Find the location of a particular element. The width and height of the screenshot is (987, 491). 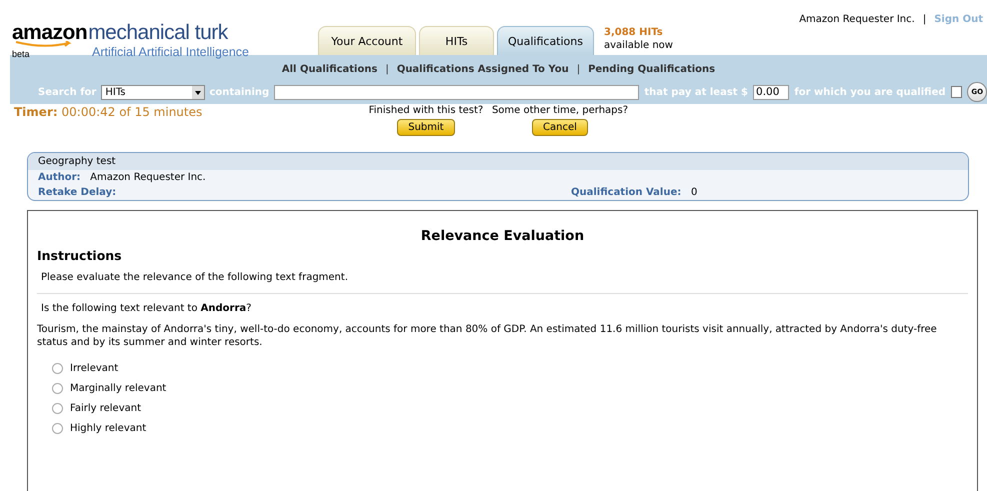

test-title: Geography test is located at coordinates (498, 161).